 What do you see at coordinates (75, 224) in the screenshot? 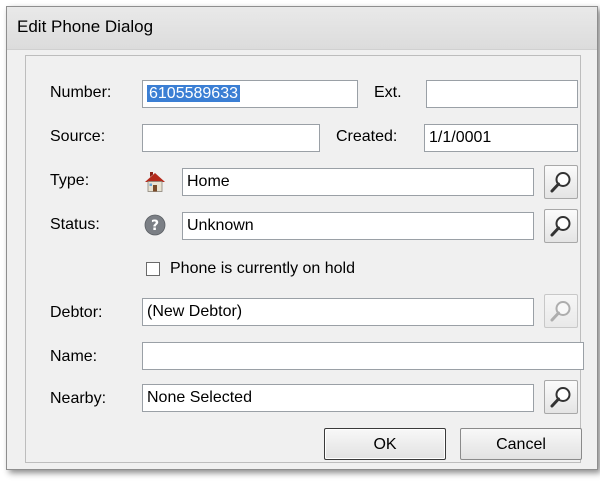
I see `status-label: Status:` at bounding box center [75, 224].